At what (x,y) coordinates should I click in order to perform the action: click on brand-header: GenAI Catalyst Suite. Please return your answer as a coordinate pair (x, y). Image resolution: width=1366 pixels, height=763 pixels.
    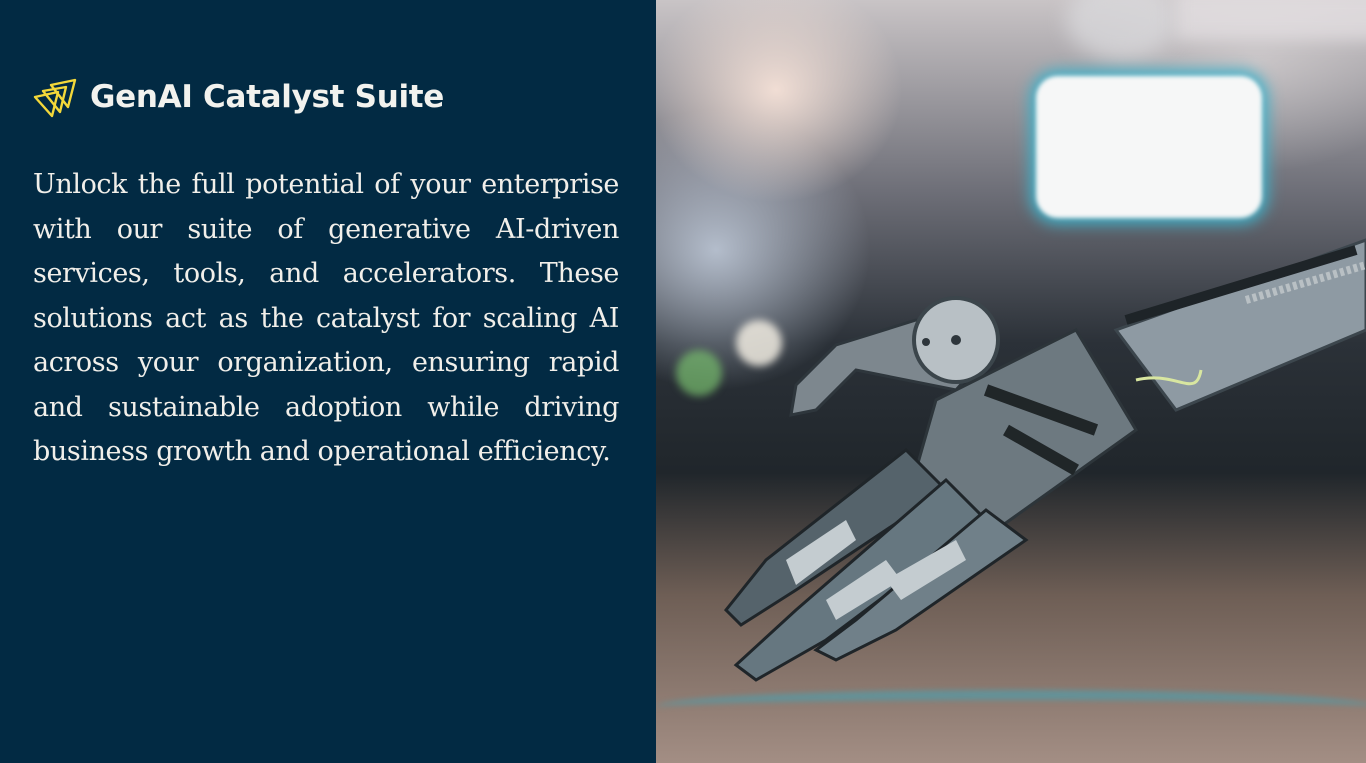
    Looking at the image, I should click on (238, 97).